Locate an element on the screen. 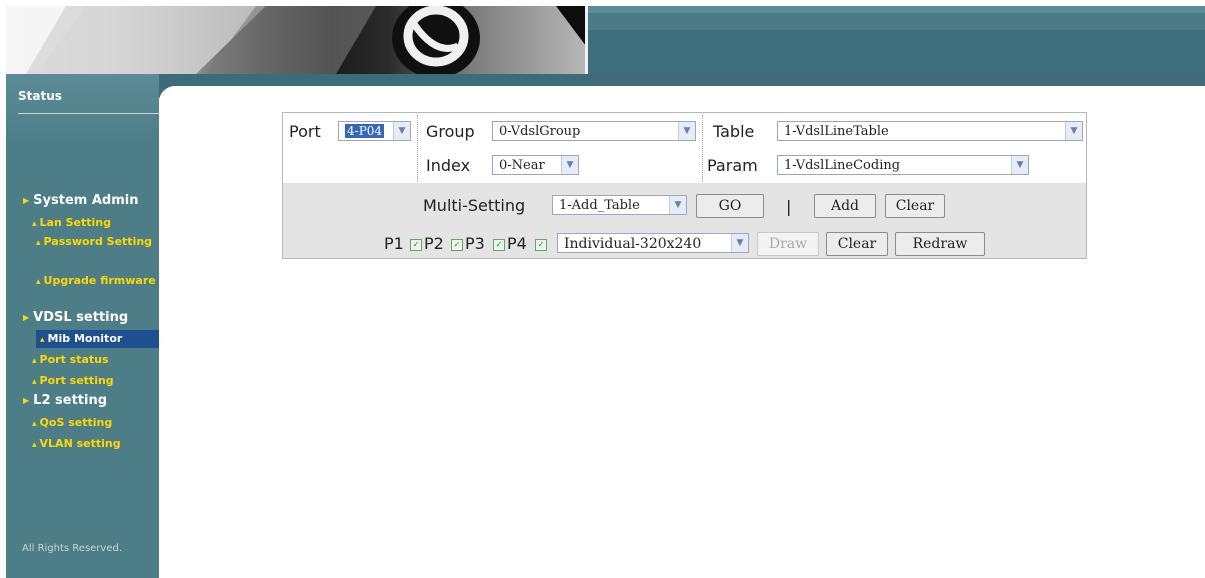  sidebar is located at coordinates (82, 326).